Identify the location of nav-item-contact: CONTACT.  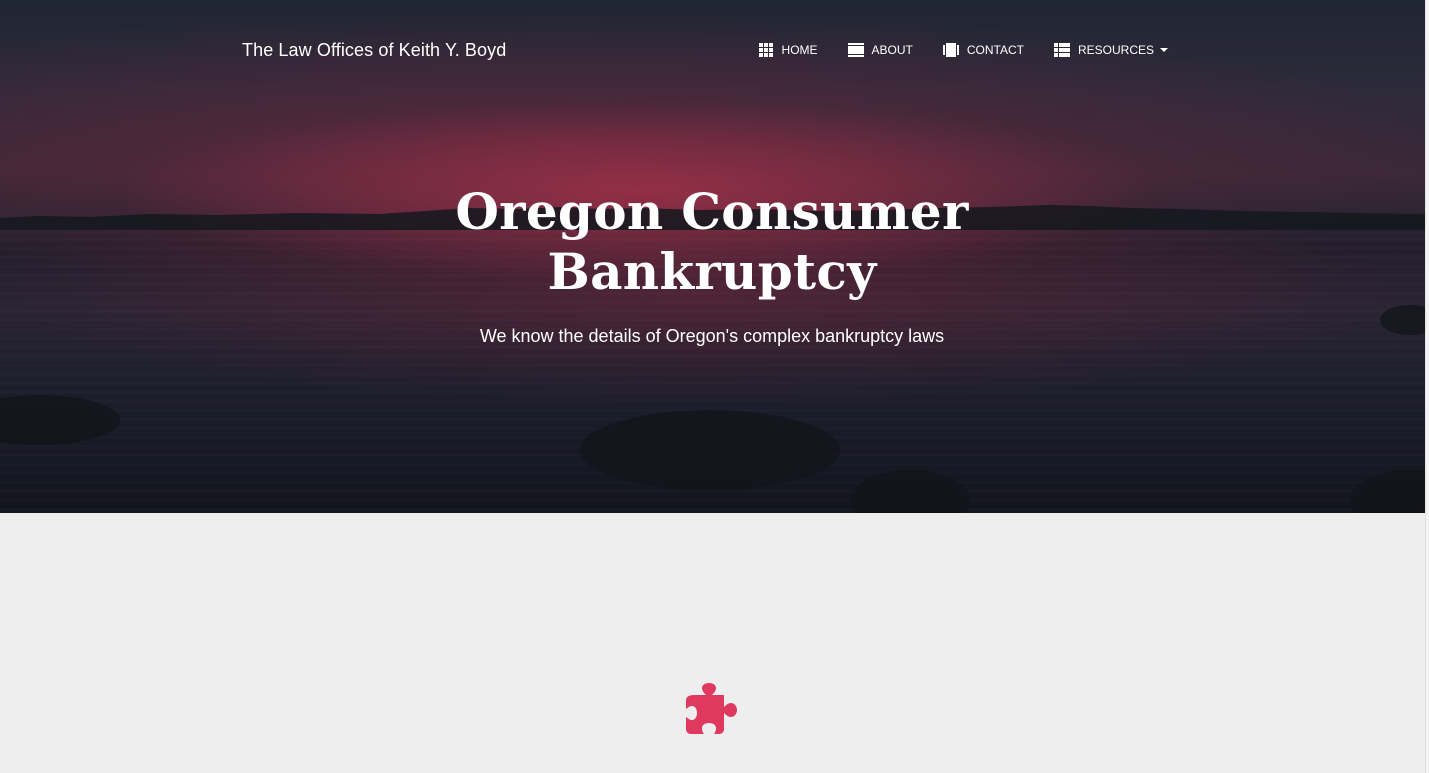
(983, 50).